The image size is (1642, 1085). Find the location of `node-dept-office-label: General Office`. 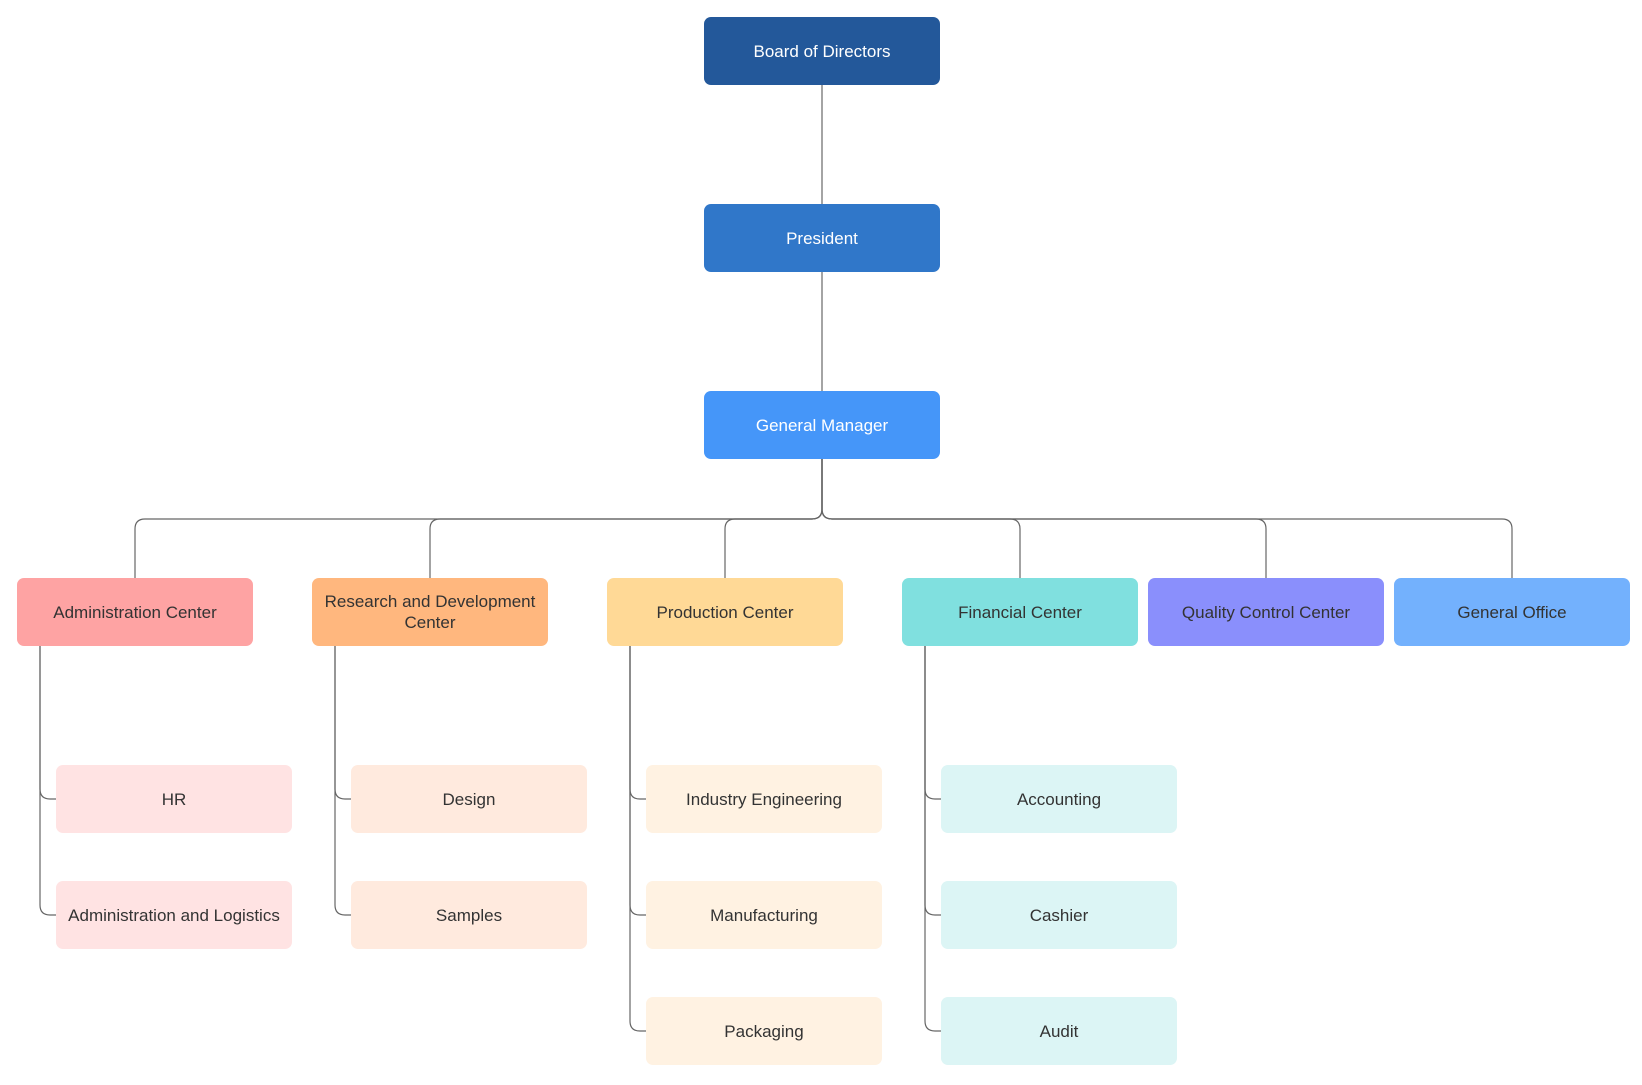

node-dept-office-label: General Office is located at coordinates (1512, 612).